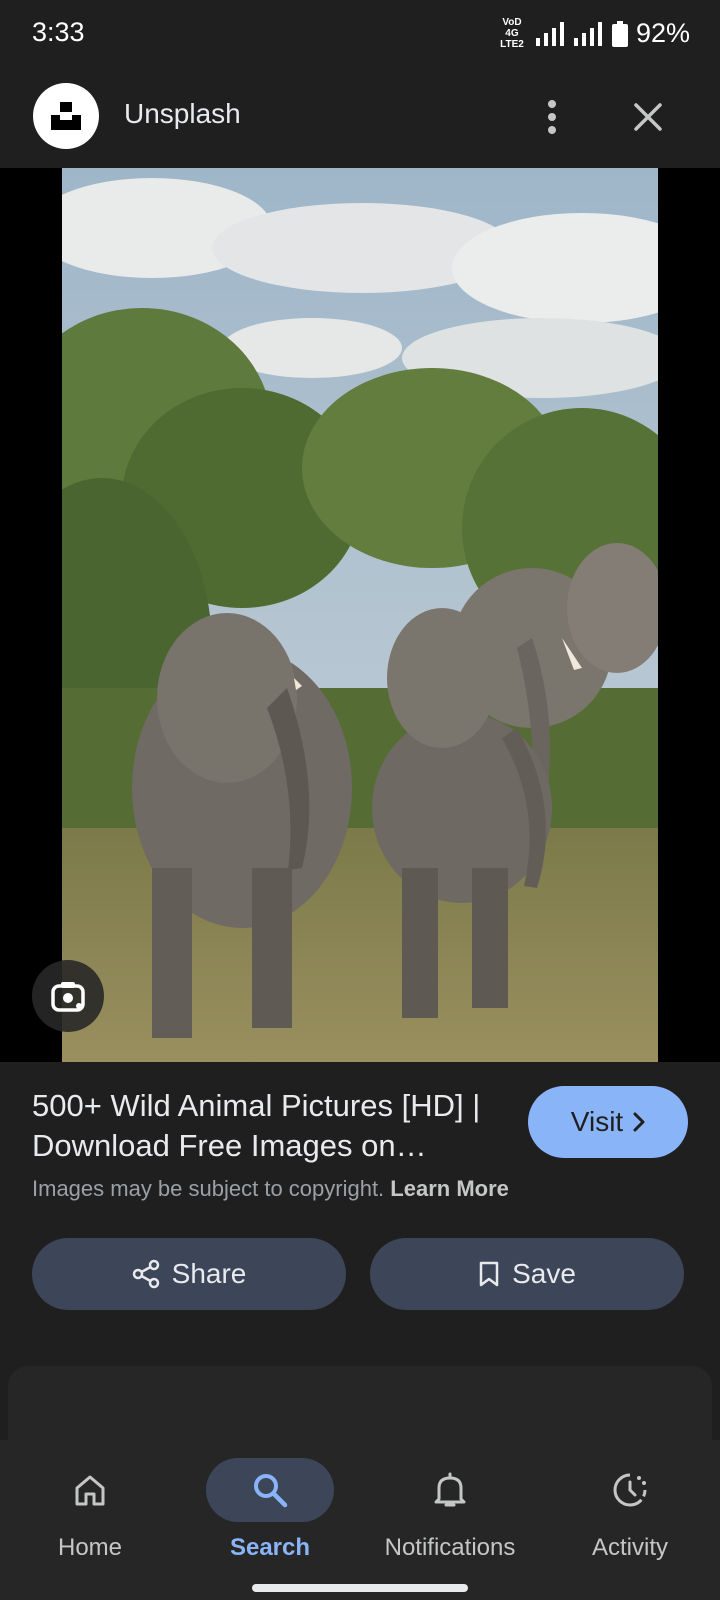  I want to click on close-icon, so click(648, 117).